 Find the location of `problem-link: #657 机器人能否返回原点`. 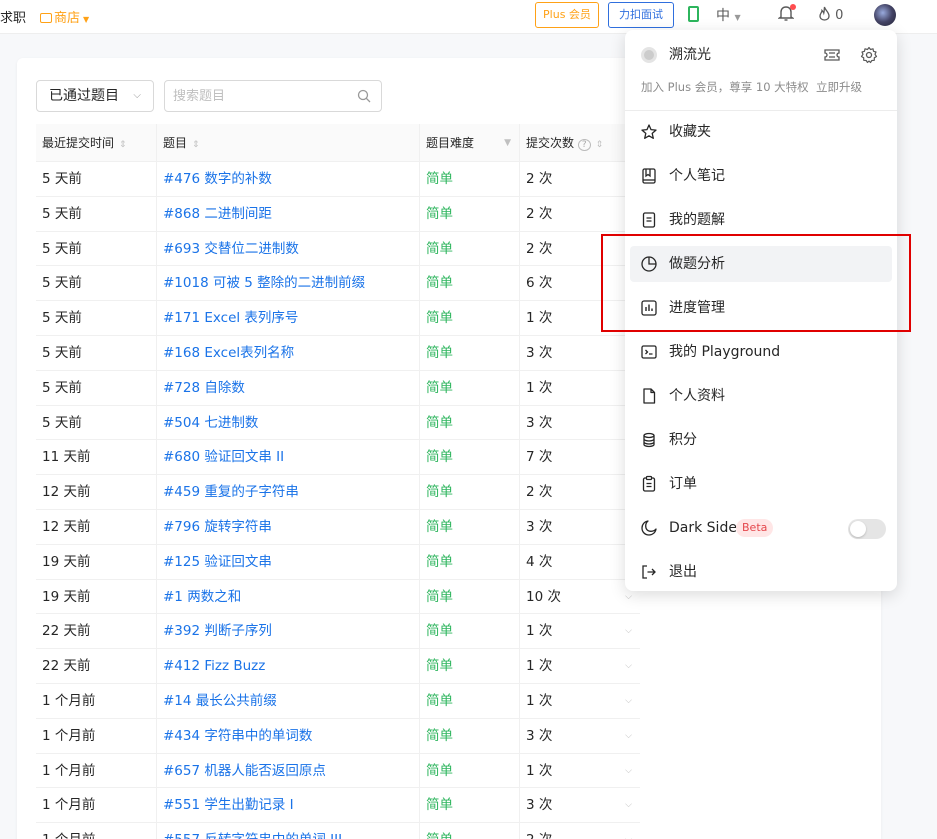

problem-link: #657 机器人能否返回原点 is located at coordinates (288, 770).